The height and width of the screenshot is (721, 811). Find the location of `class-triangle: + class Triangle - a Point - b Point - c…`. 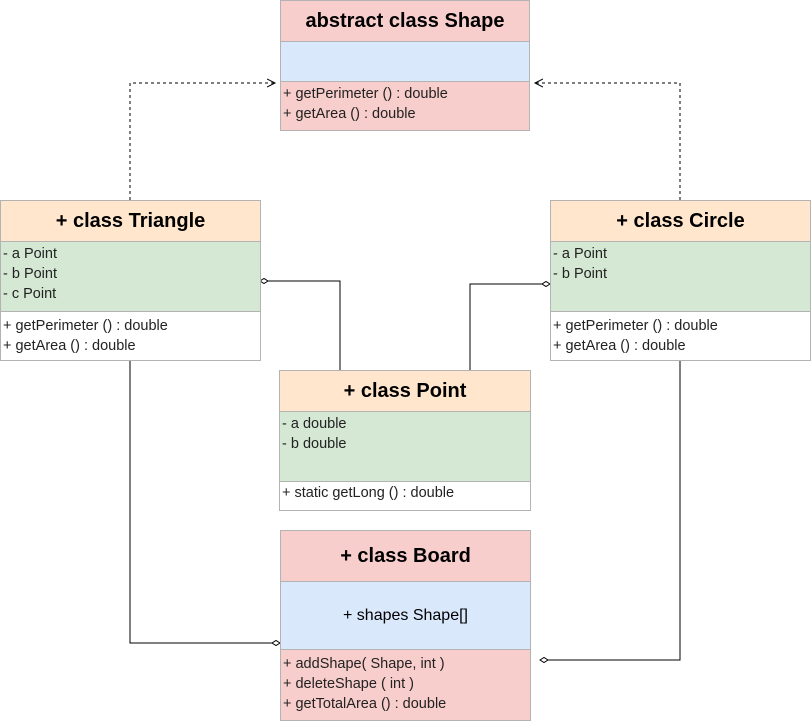

class-triangle: + class Triangle - a Point - b Point - c… is located at coordinates (130, 280).